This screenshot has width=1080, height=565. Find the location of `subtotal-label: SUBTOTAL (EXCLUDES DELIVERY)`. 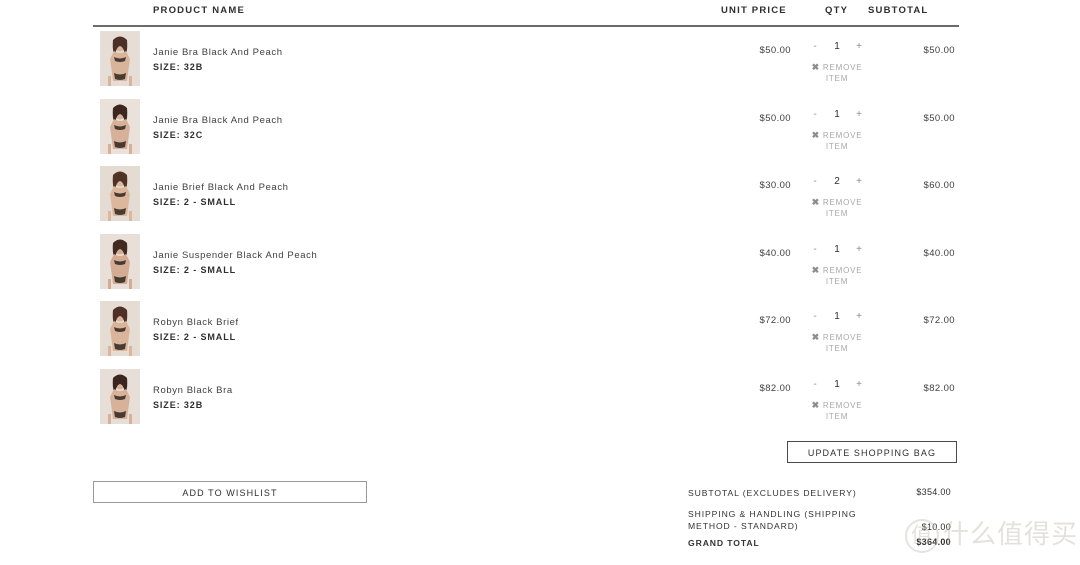

subtotal-label: SUBTOTAL (EXCLUDES DELIVERY) is located at coordinates (772, 493).